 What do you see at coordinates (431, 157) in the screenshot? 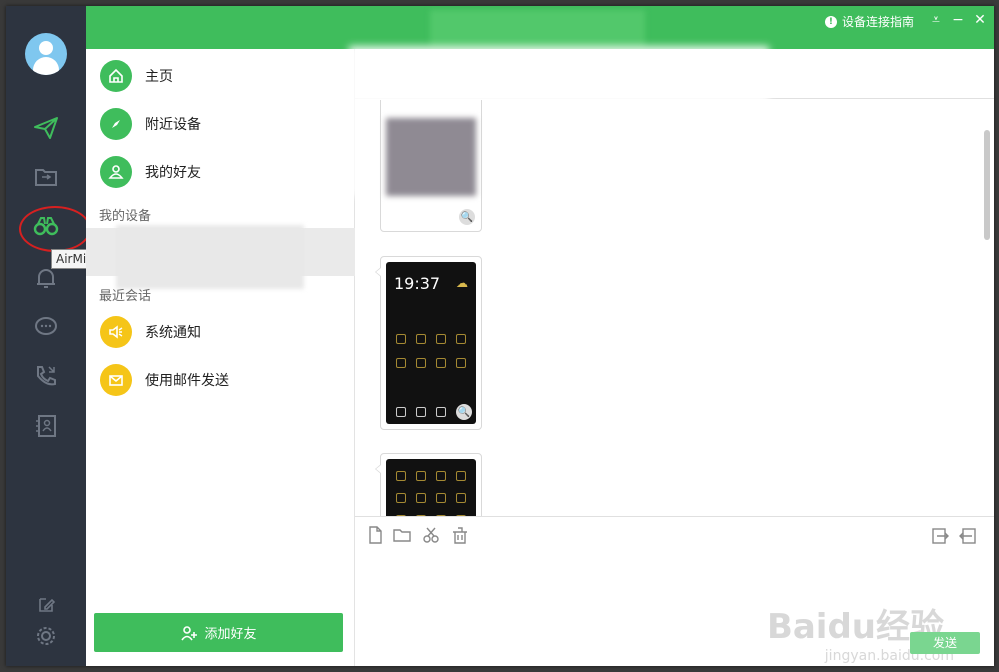
I see `screenshot-thumb-blurred` at bounding box center [431, 157].